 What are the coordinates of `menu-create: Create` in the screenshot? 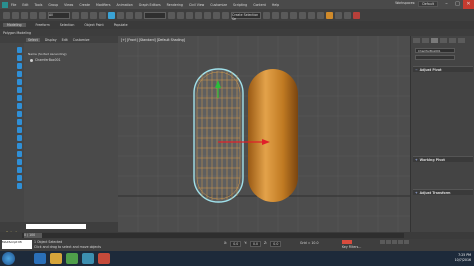 It's located at (84, 5).